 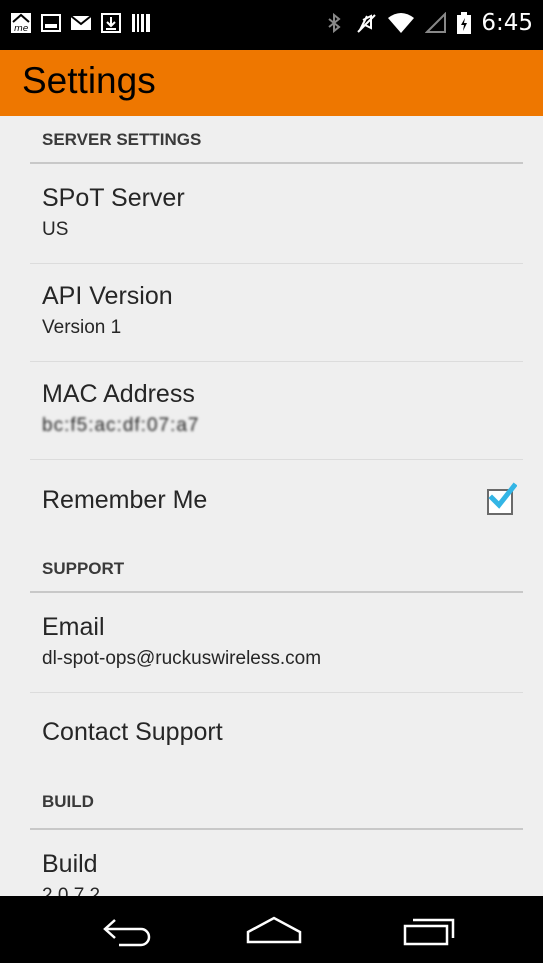 I want to click on pref-api-version: API Version Version 1, so click(x=276, y=322).